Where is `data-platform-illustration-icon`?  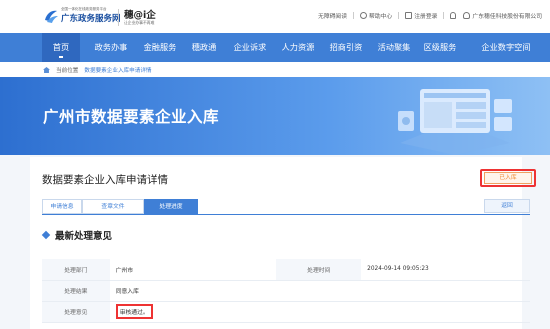 data-platform-illustration-icon is located at coordinates (455, 122).